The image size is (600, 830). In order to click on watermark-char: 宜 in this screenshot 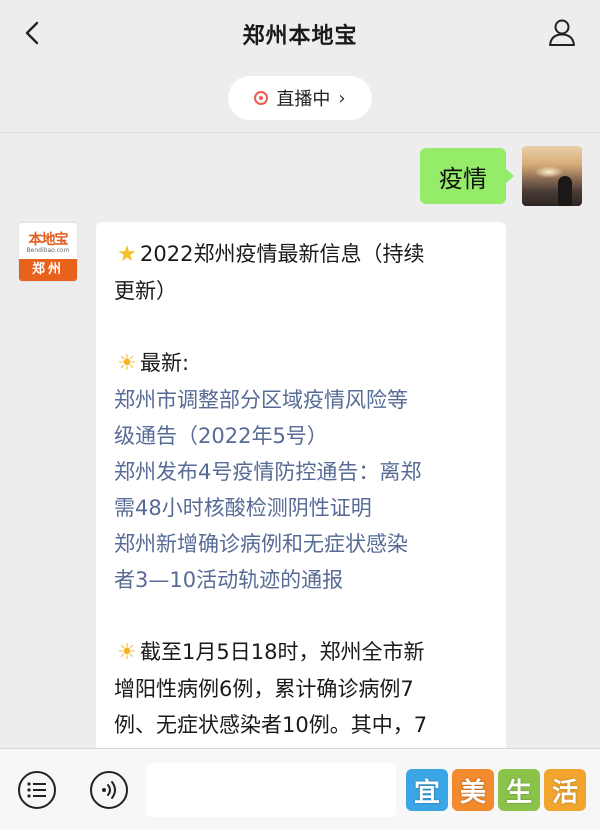, I will do `click(427, 790)`.